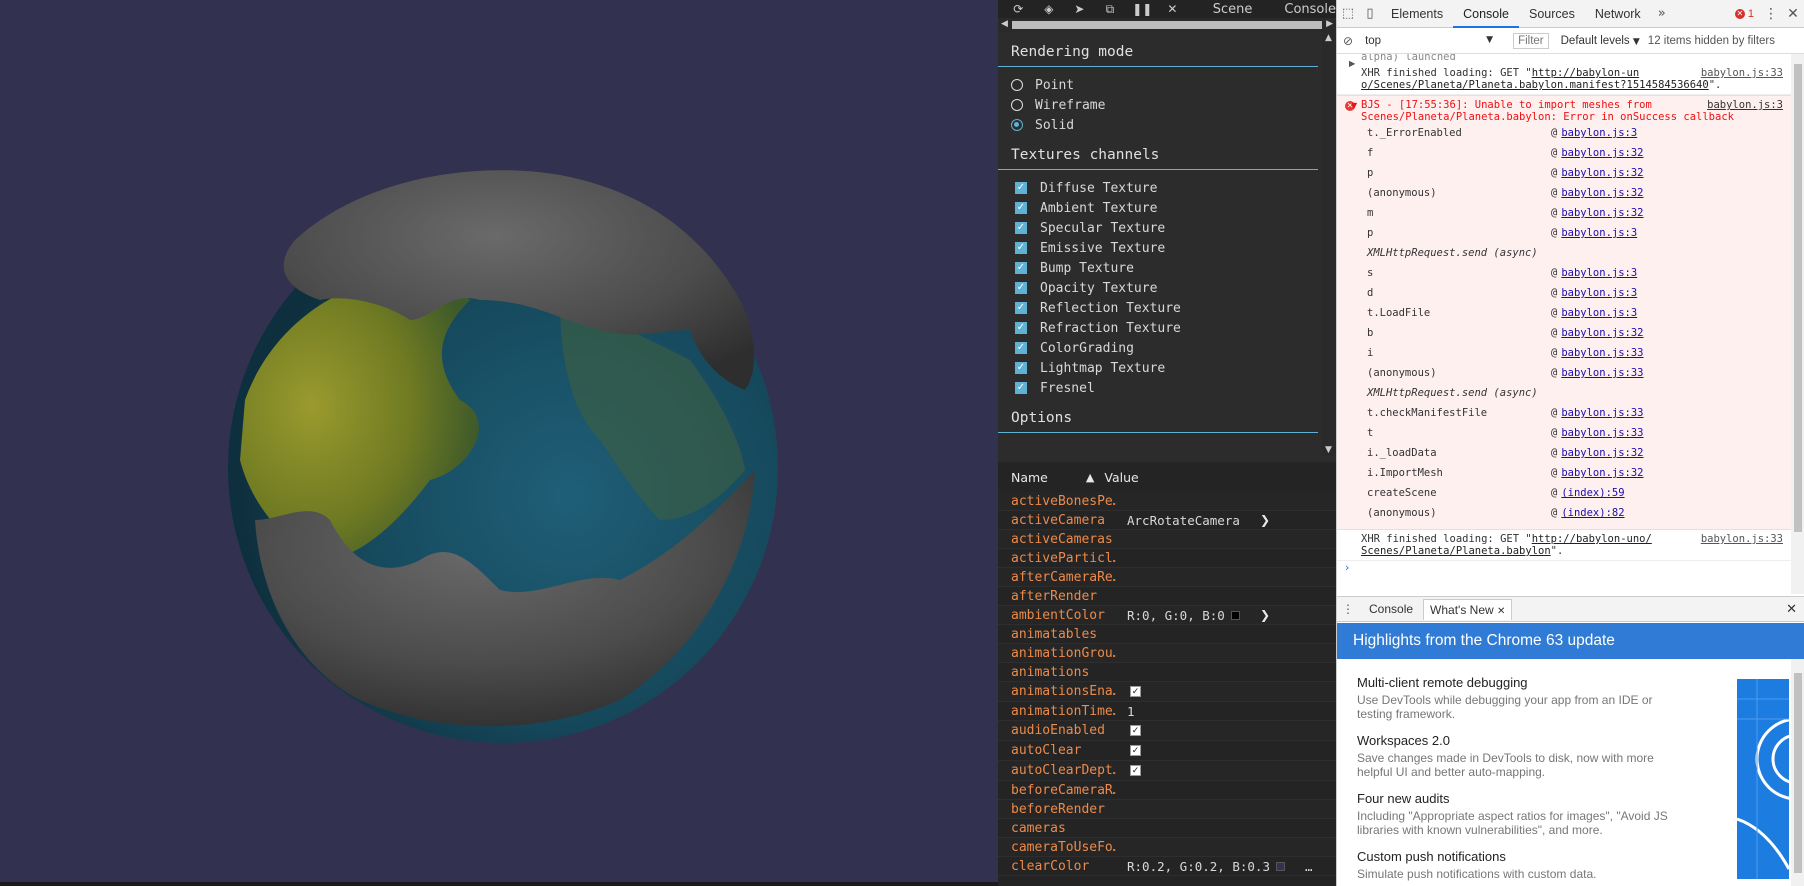 The width and height of the screenshot is (1804, 886). What do you see at coordinates (1049, 9) in the screenshot?
I see `tag-icon: ◈` at bounding box center [1049, 9].